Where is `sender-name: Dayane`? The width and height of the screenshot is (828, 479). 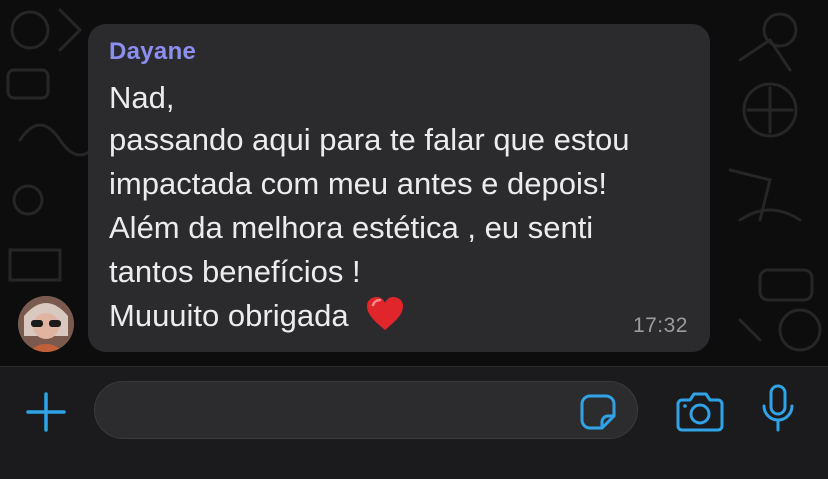
sender-name: Dayane is located at coordinates (153, 51).